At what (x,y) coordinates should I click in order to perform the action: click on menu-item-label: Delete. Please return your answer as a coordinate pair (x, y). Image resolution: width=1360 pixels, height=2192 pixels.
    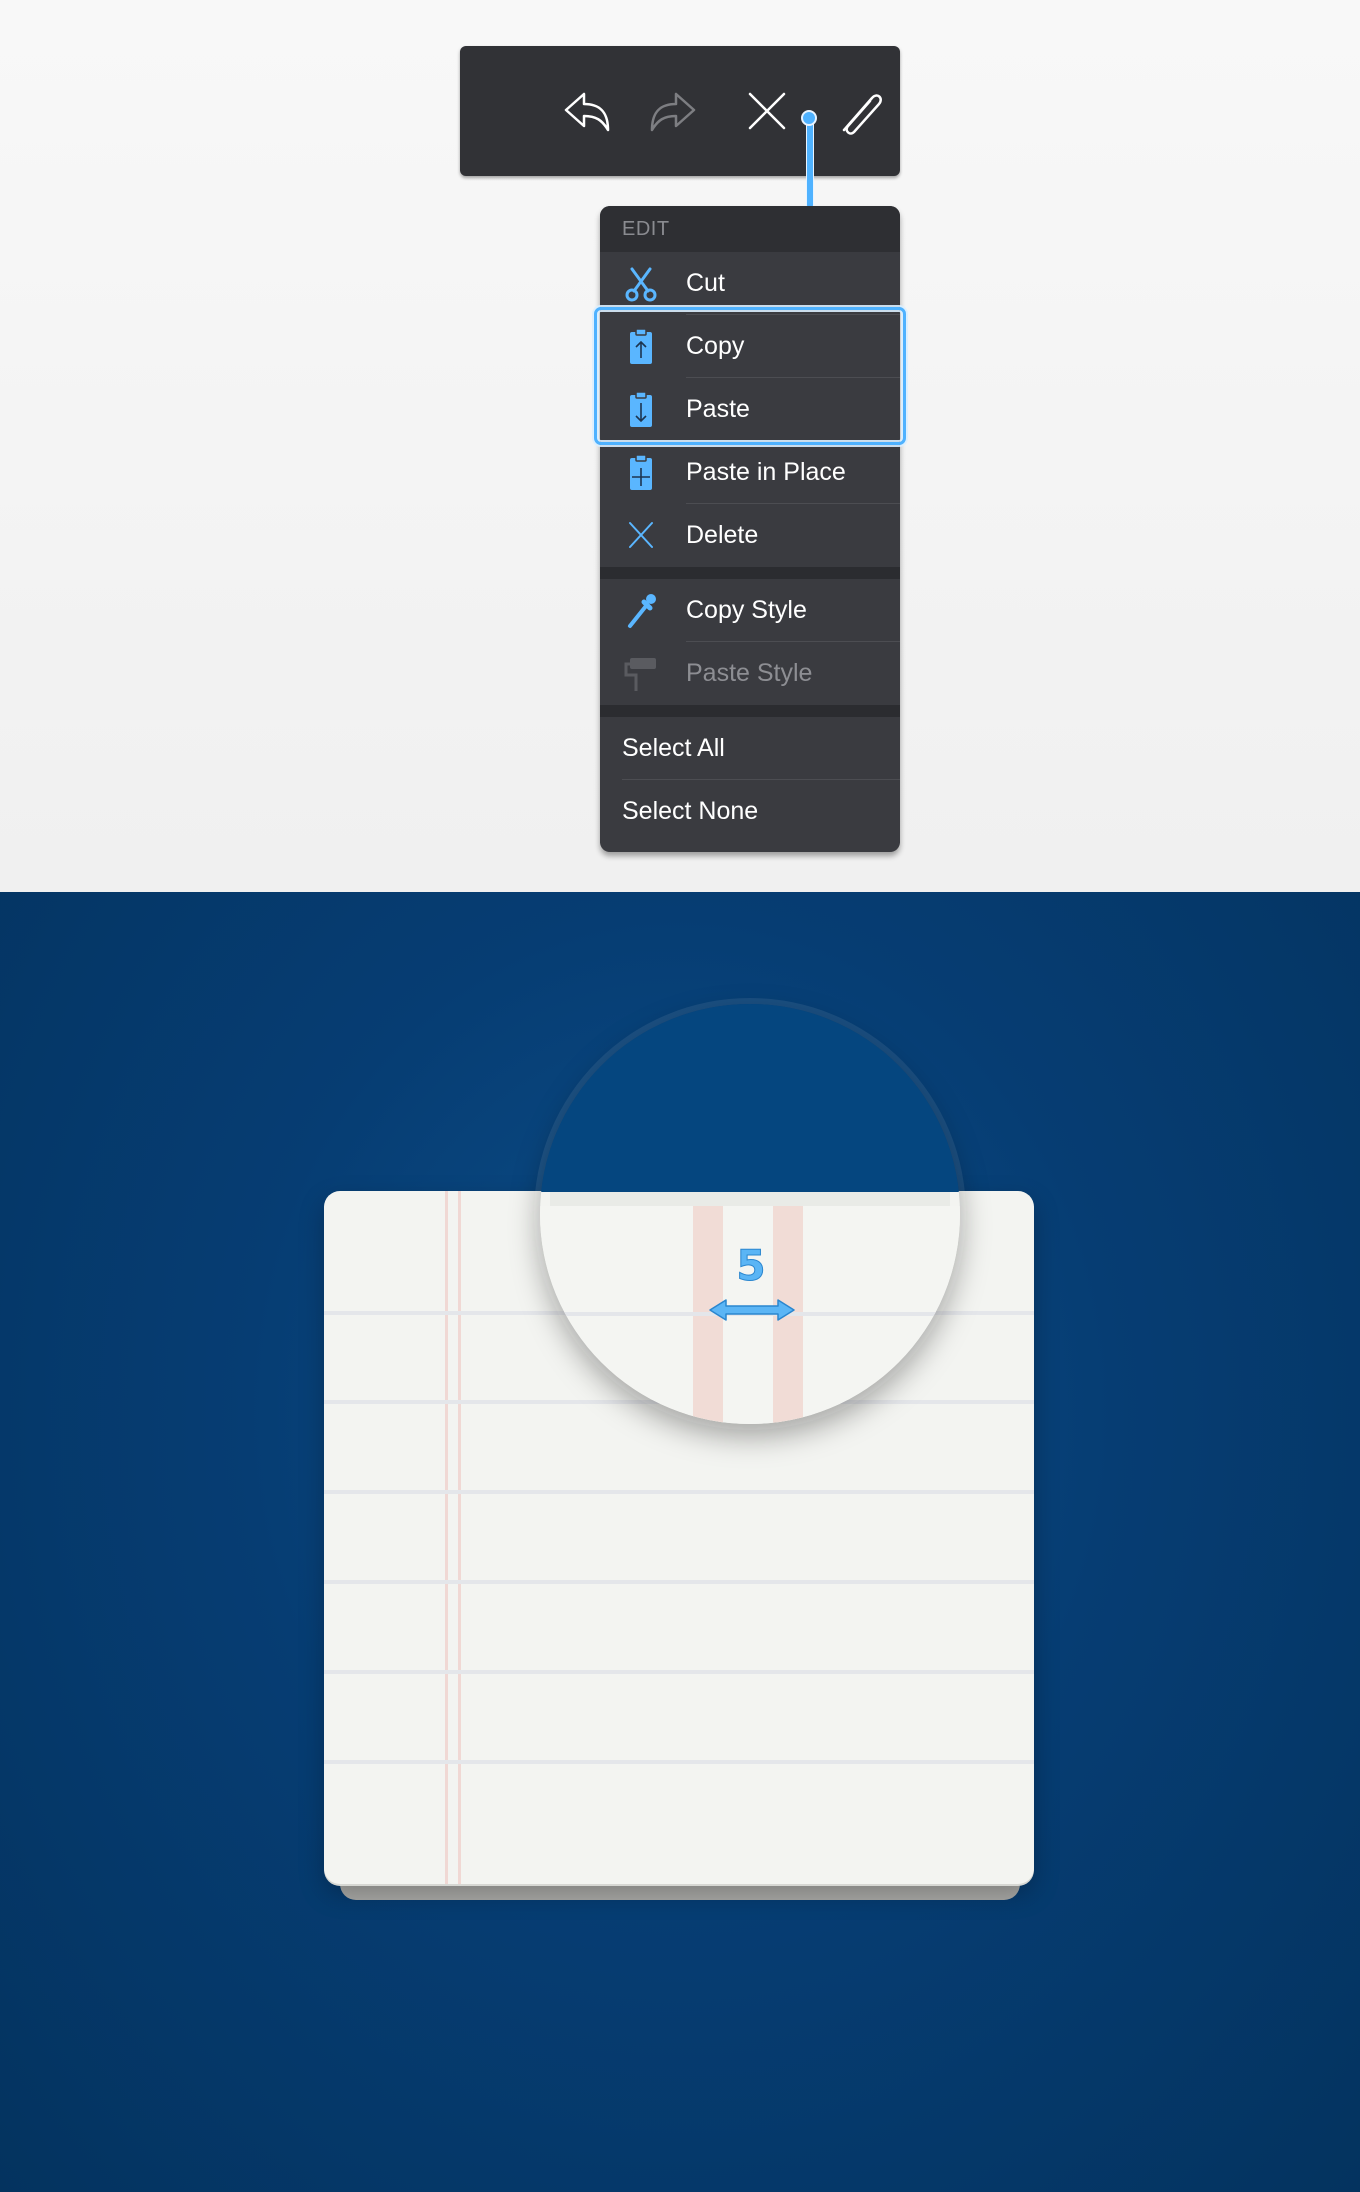
    Looking at the image, I should click on (722, 535).